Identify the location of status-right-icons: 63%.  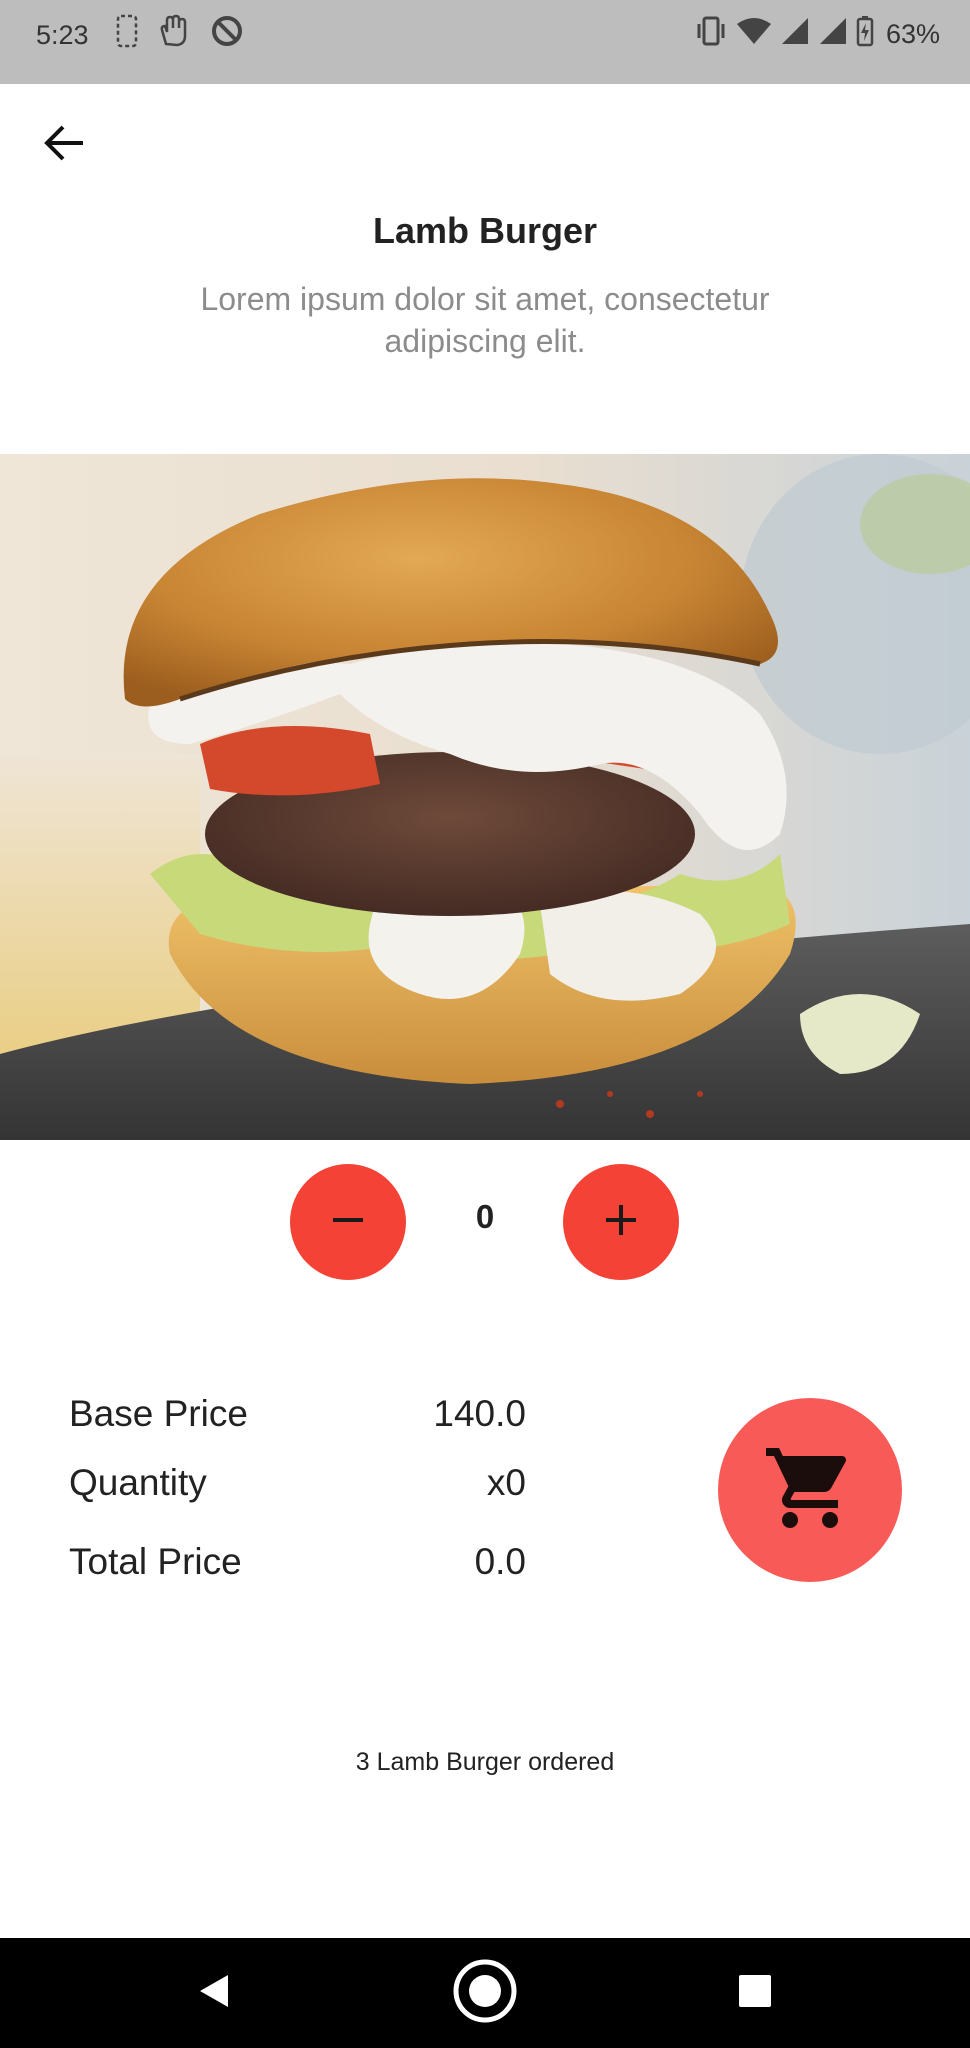
(817, 34).